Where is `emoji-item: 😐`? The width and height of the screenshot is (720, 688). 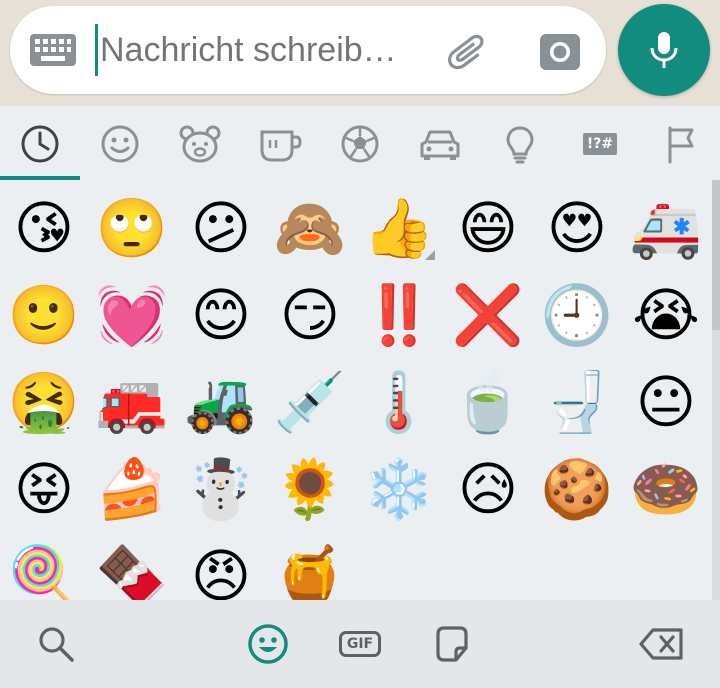
emoji-item: 😐 is located at coordinates (666, 402).